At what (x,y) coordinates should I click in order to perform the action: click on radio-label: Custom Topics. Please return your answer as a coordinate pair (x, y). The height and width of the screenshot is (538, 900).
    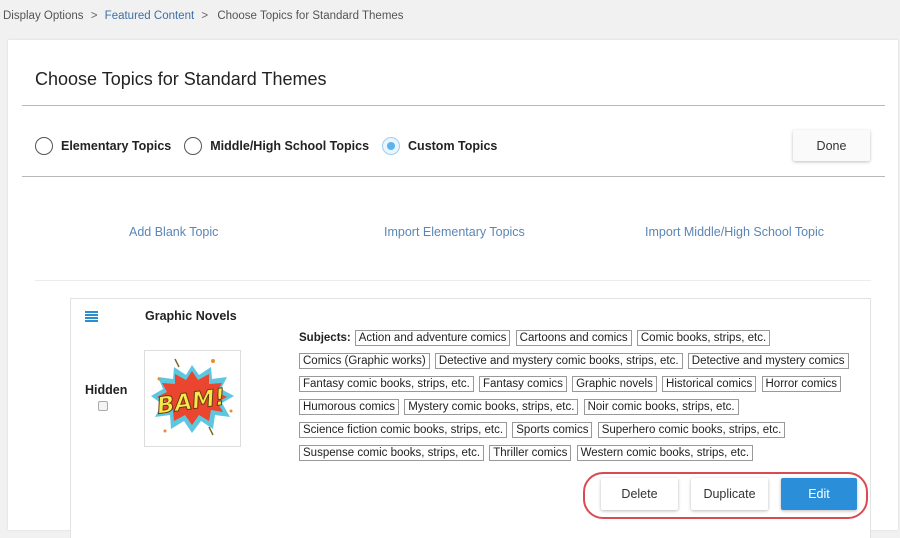
    Looking at the image, I should click on (453, 146).